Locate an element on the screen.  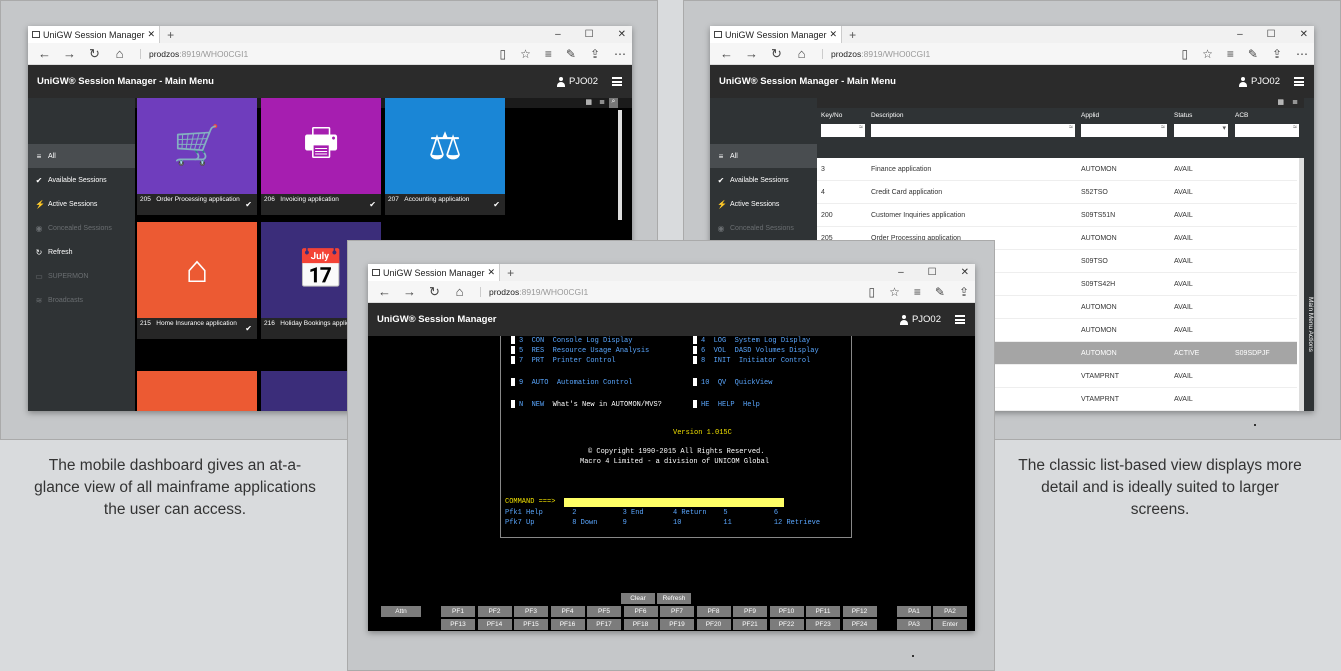
command-input is located at coordinates (674, 502).